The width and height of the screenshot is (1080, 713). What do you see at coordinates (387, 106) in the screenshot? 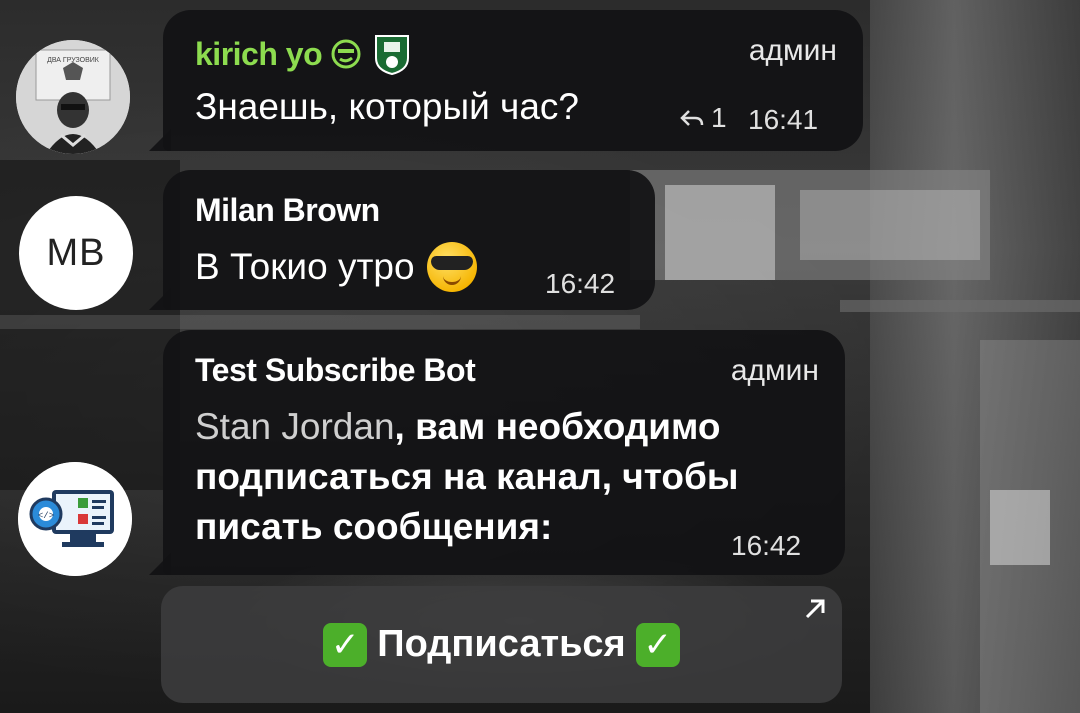
I see `message-text: Знаешь, который час?` at bounding box center [387, 106].